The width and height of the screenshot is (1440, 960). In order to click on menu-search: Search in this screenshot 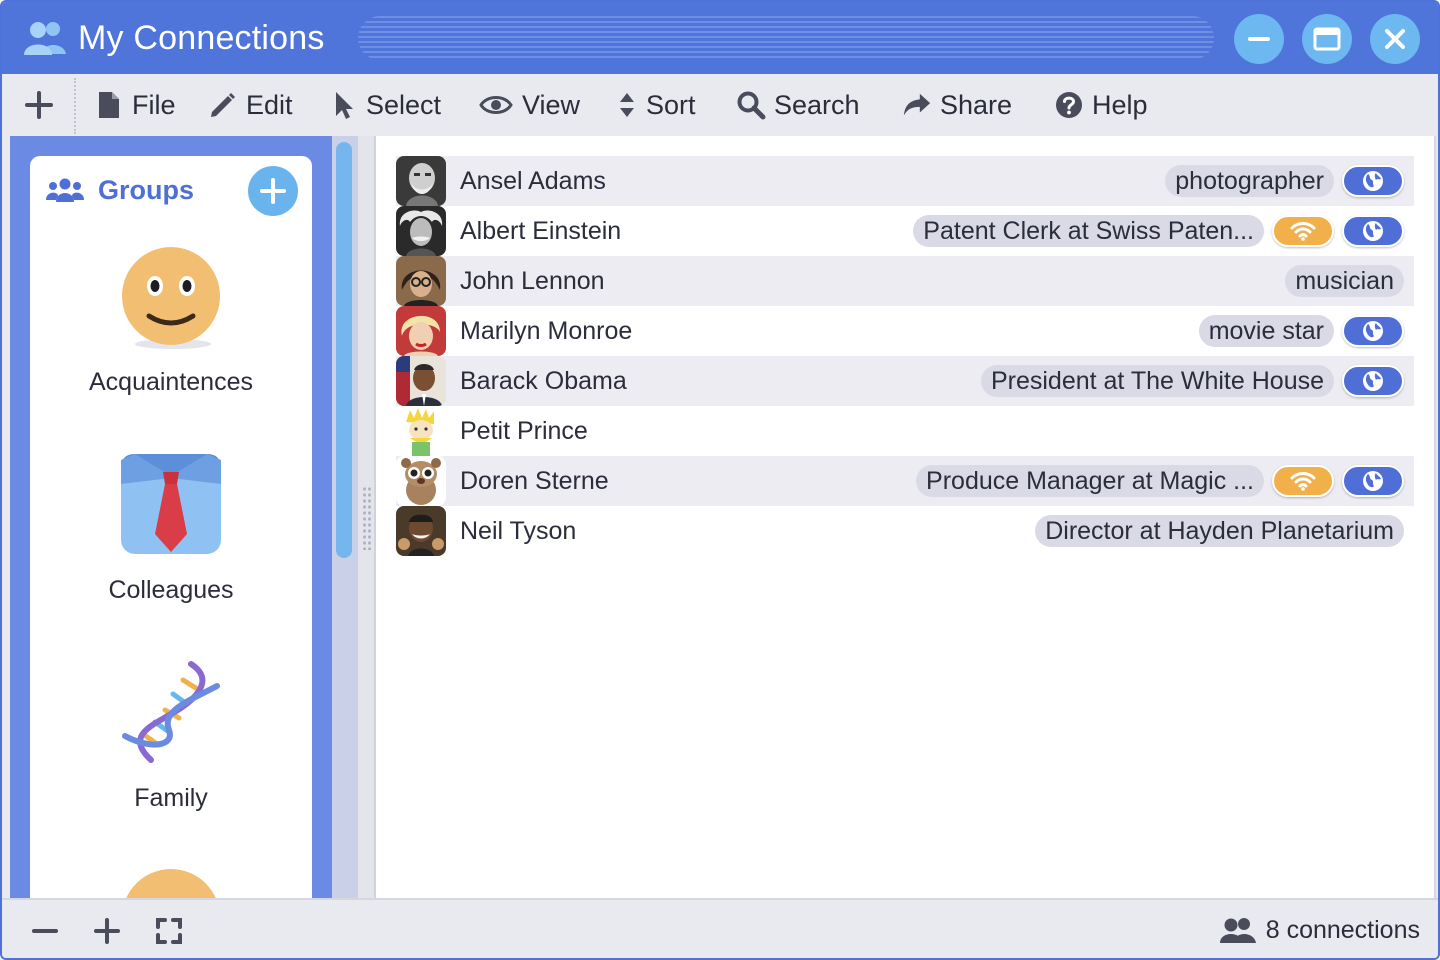, I will do `click(798, 105)`.